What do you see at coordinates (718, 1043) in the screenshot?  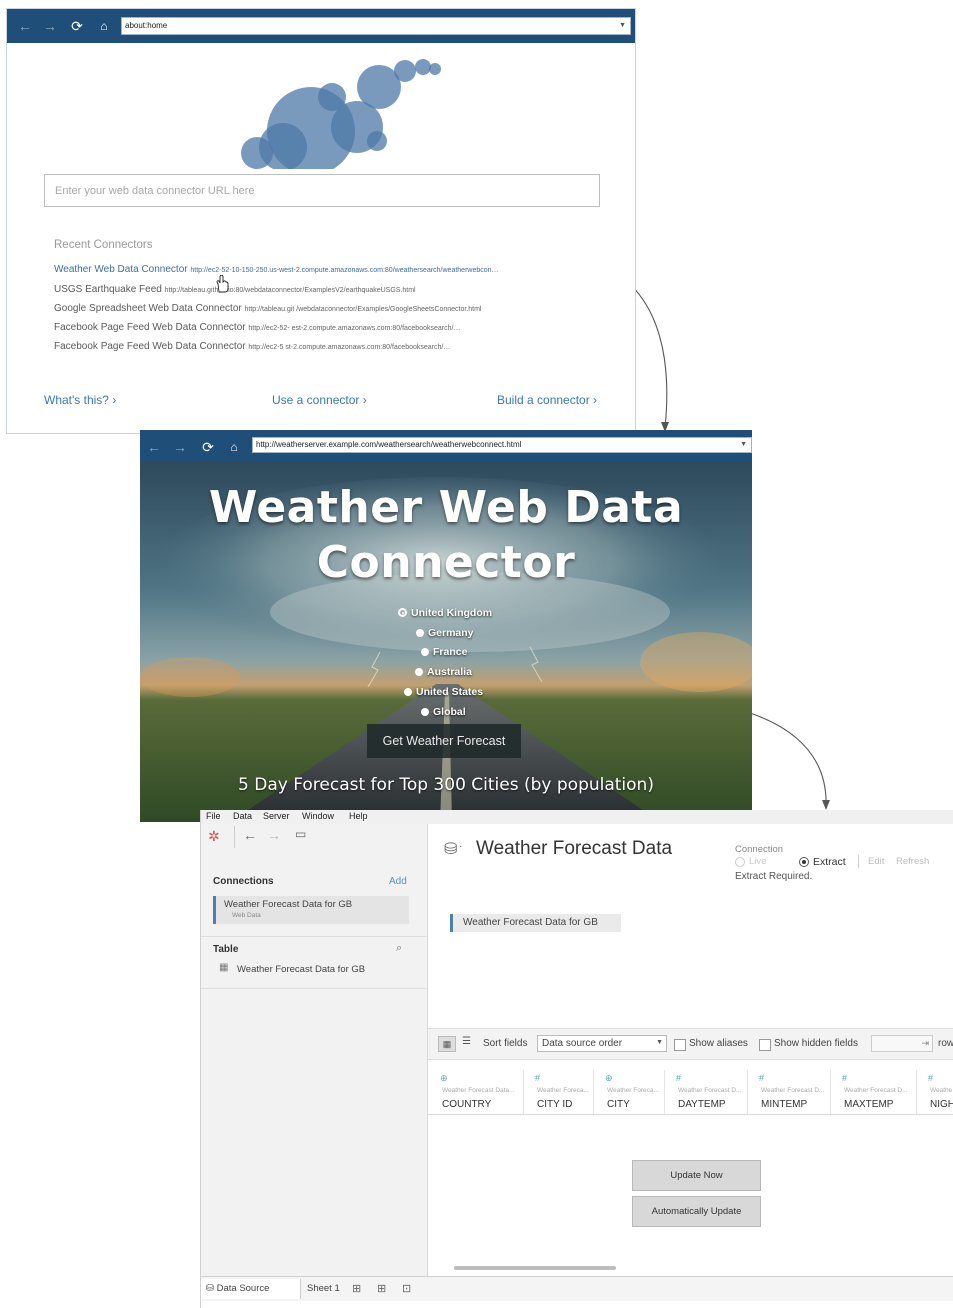 I see `show-aliases-label: Show aliases` at bounding box center [718, 1043].